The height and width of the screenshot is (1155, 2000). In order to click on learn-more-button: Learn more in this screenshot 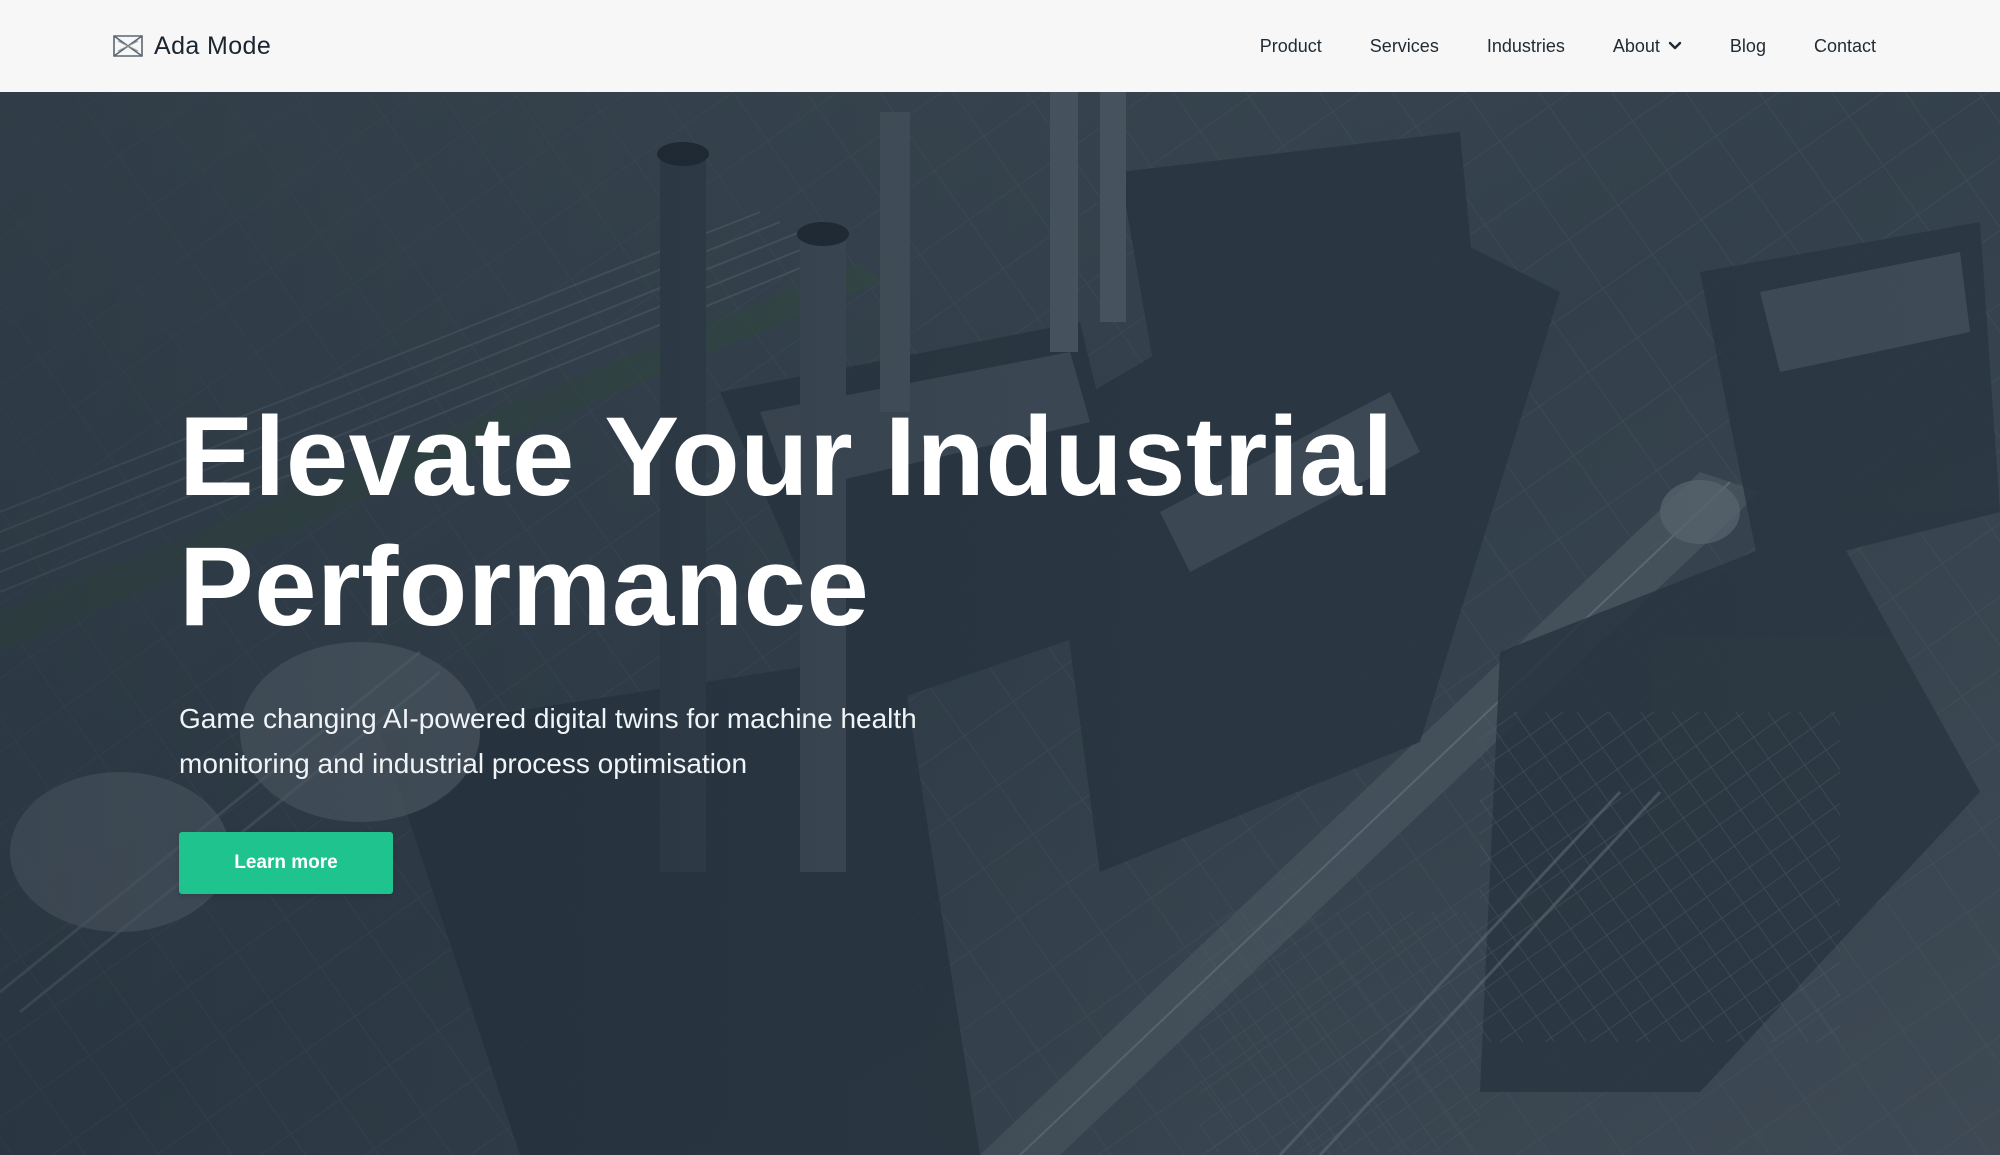, I will do `click(286, 863)`.